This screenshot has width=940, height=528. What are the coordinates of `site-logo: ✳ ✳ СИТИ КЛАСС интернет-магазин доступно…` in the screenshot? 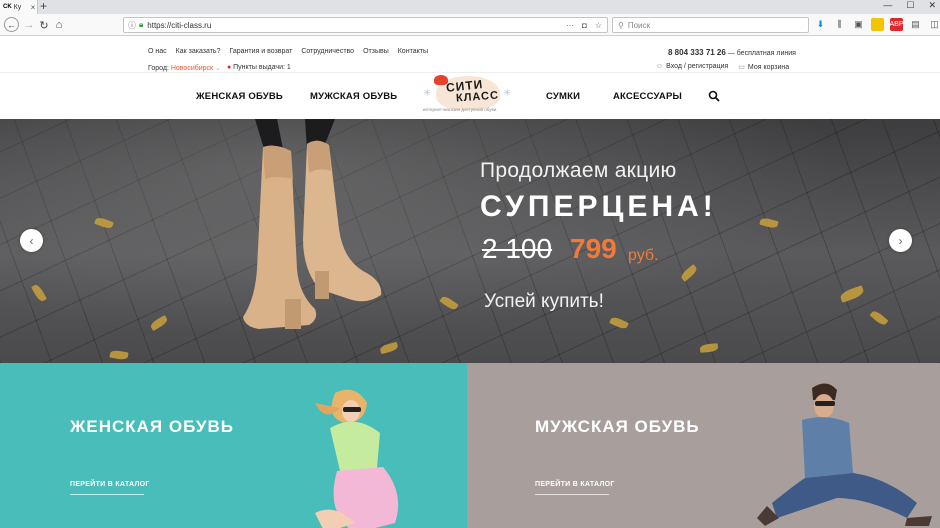 It's located at (468, 96).